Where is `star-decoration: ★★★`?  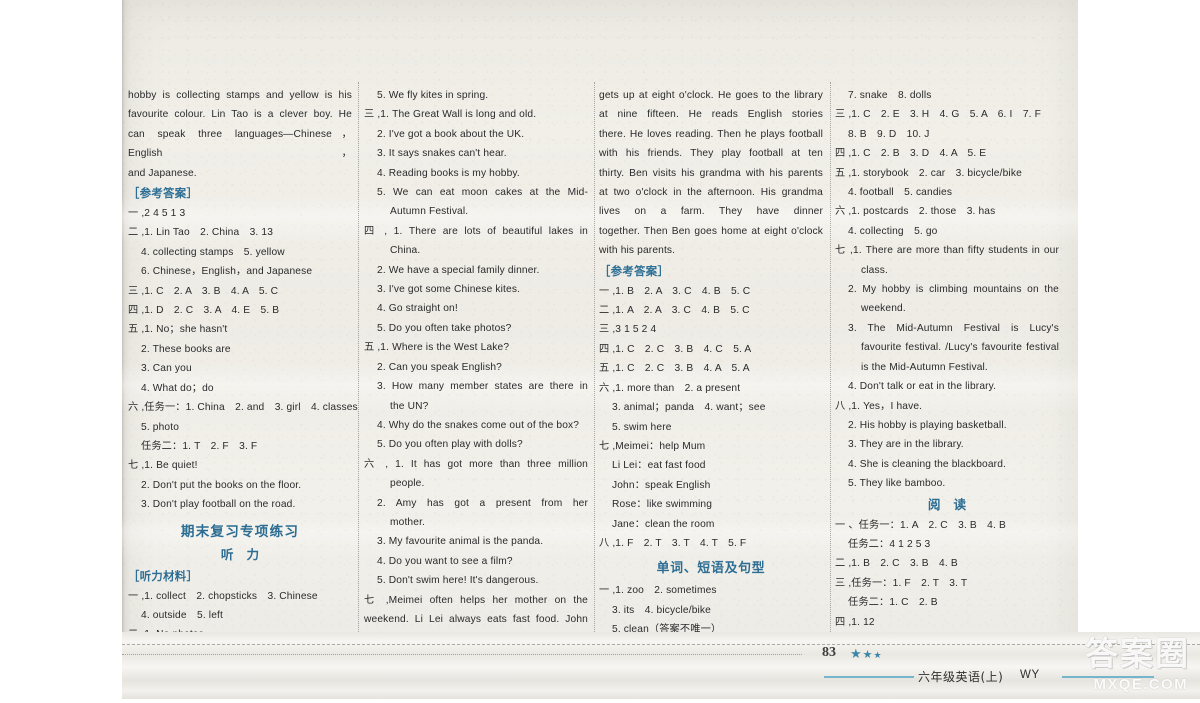
star-decoration: ★★★ is located at coordinates (866, 654).